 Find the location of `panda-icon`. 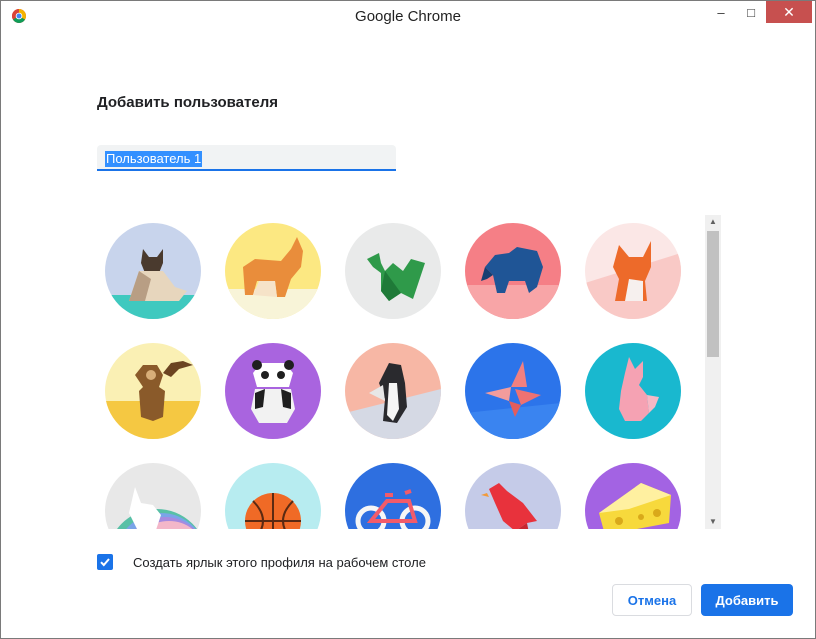

panda-icon is located at coordinates (273, 391).